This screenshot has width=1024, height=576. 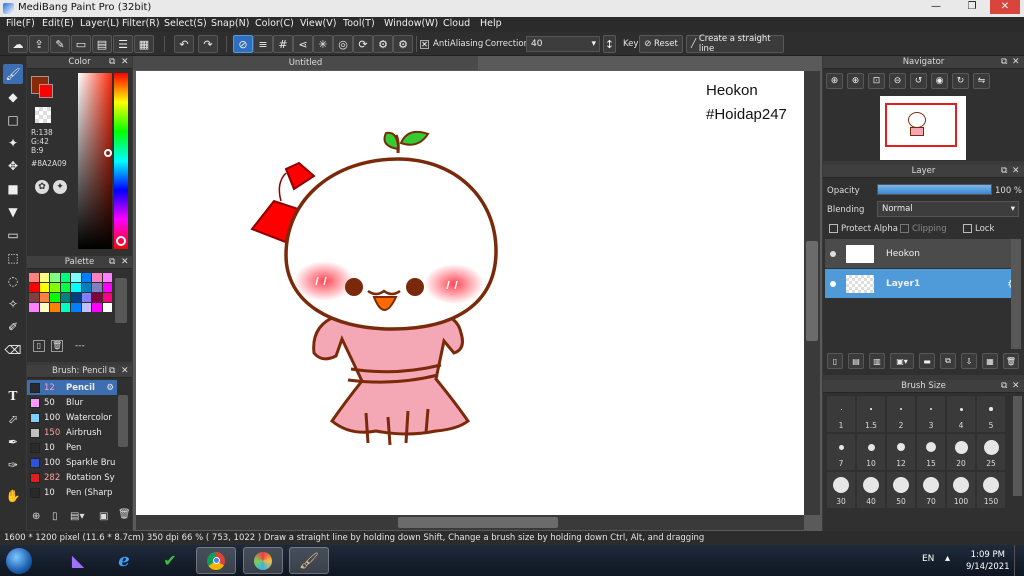 I want to click on brush-settings-gear-icon: ⚙, so click(x=110, y=388).